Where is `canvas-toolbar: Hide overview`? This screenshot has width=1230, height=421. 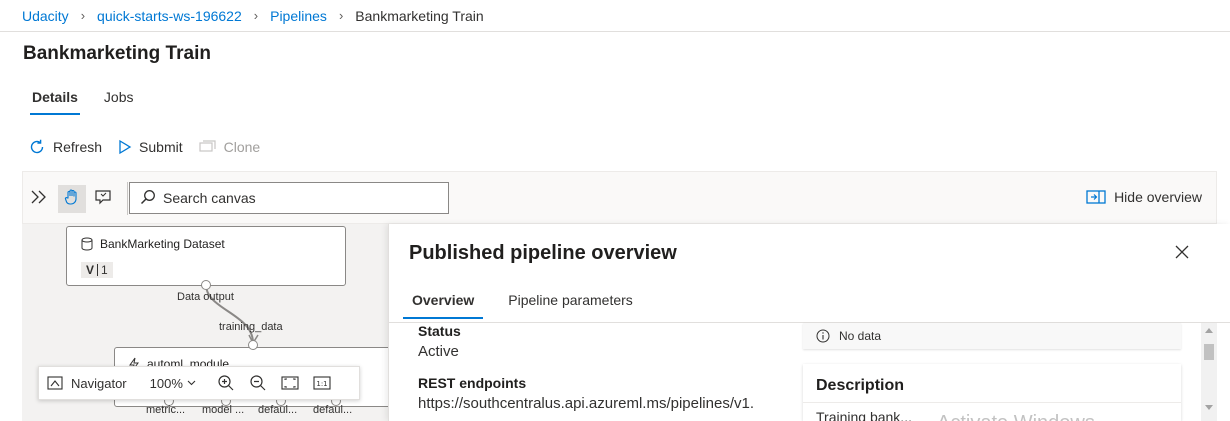
canvas-toolbar: Hide overview is located at coordinates (619, 197).